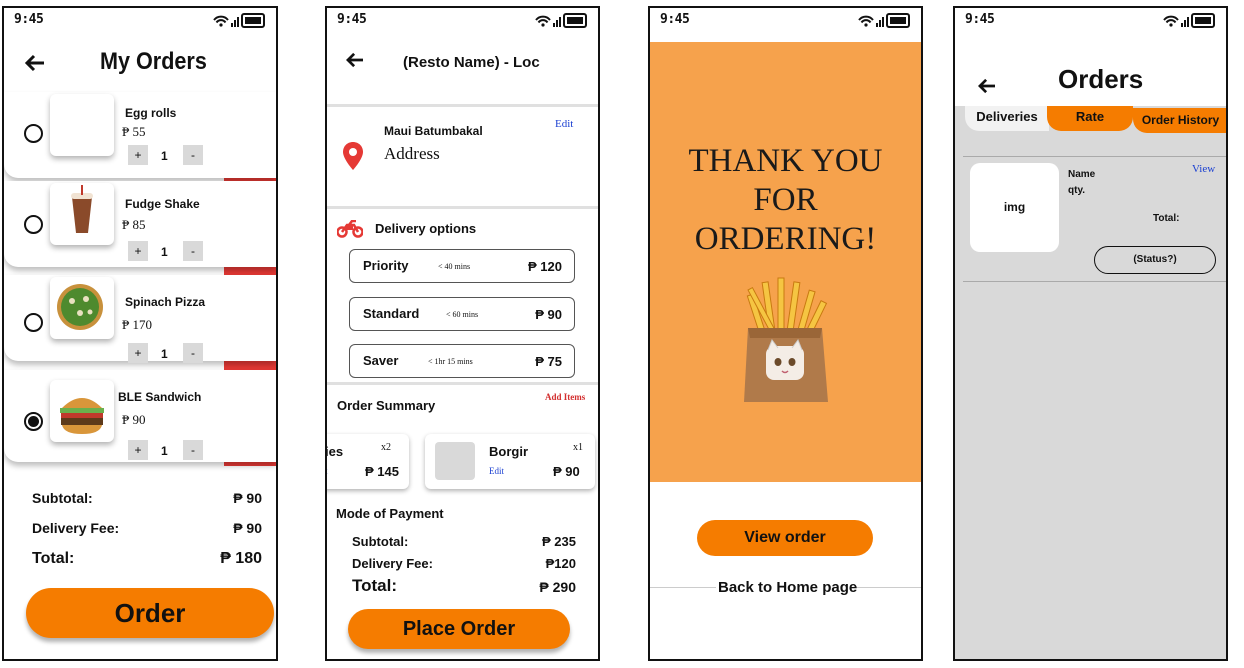 The image size is (1244, 668). I want to click on order-button: Order, so click(150, 613).